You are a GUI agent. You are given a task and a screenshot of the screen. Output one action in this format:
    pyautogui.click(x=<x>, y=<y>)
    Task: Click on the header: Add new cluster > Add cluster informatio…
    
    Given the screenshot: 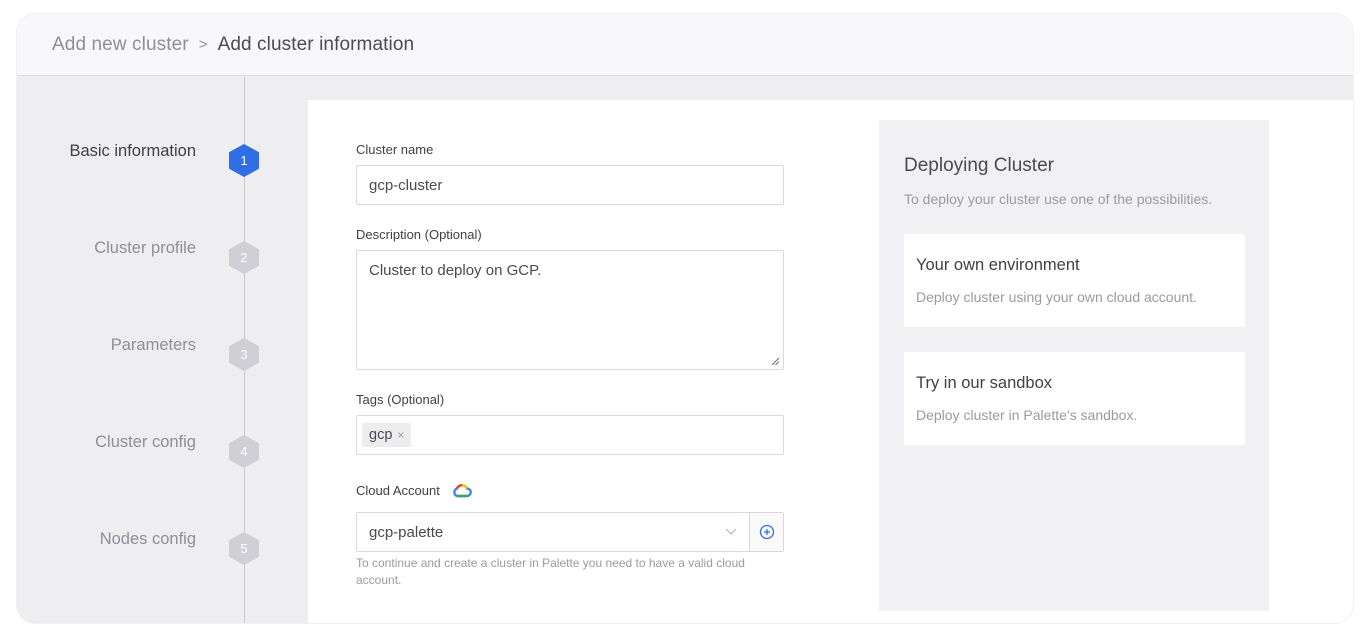 What is the action you would take?
    pyautogui.click(x=685, y=45)
    